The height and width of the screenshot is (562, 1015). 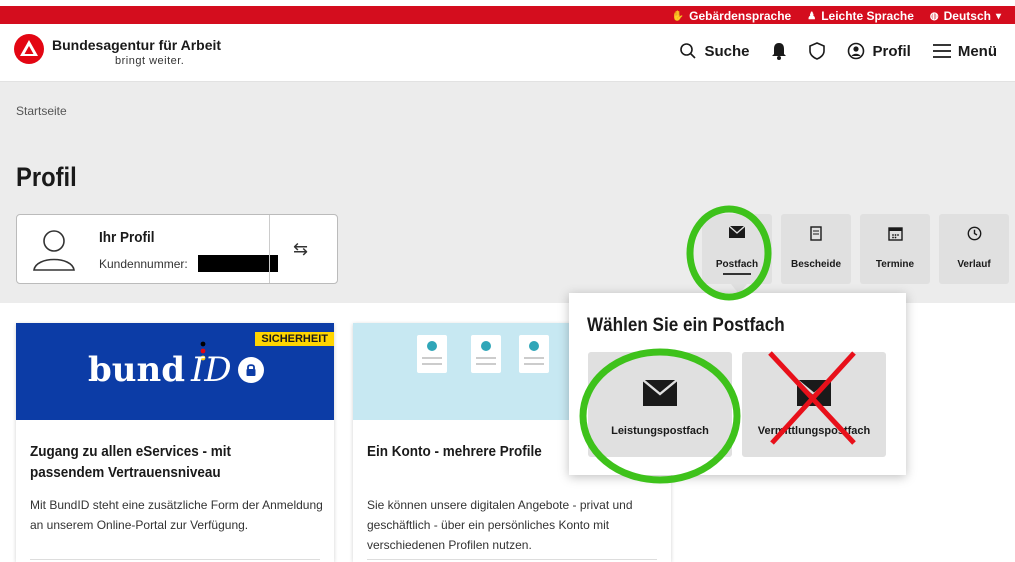 What do you see at coordinates (895, 264) in the screenshot?
I see `tile-label: Termine` at bounding box center [895, 264].